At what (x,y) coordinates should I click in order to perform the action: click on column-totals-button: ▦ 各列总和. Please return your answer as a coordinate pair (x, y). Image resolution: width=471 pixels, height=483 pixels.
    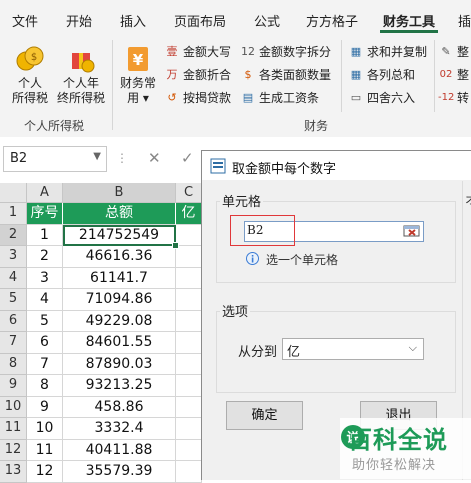
    Looking at the image, I should click on (381, 74).